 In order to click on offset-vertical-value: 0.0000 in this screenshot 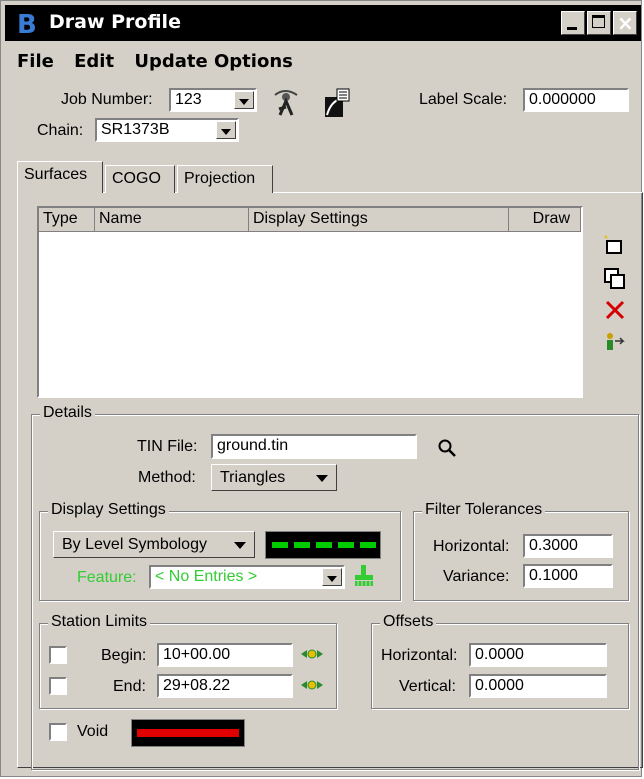, I will do `click(499, 685)`.